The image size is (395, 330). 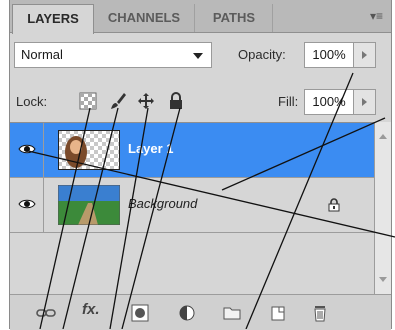 What do you see at coordinates (88, 101) in the screenshot?
I see `lock-transparent-pixels-icon` at bounding box center [88, 101].